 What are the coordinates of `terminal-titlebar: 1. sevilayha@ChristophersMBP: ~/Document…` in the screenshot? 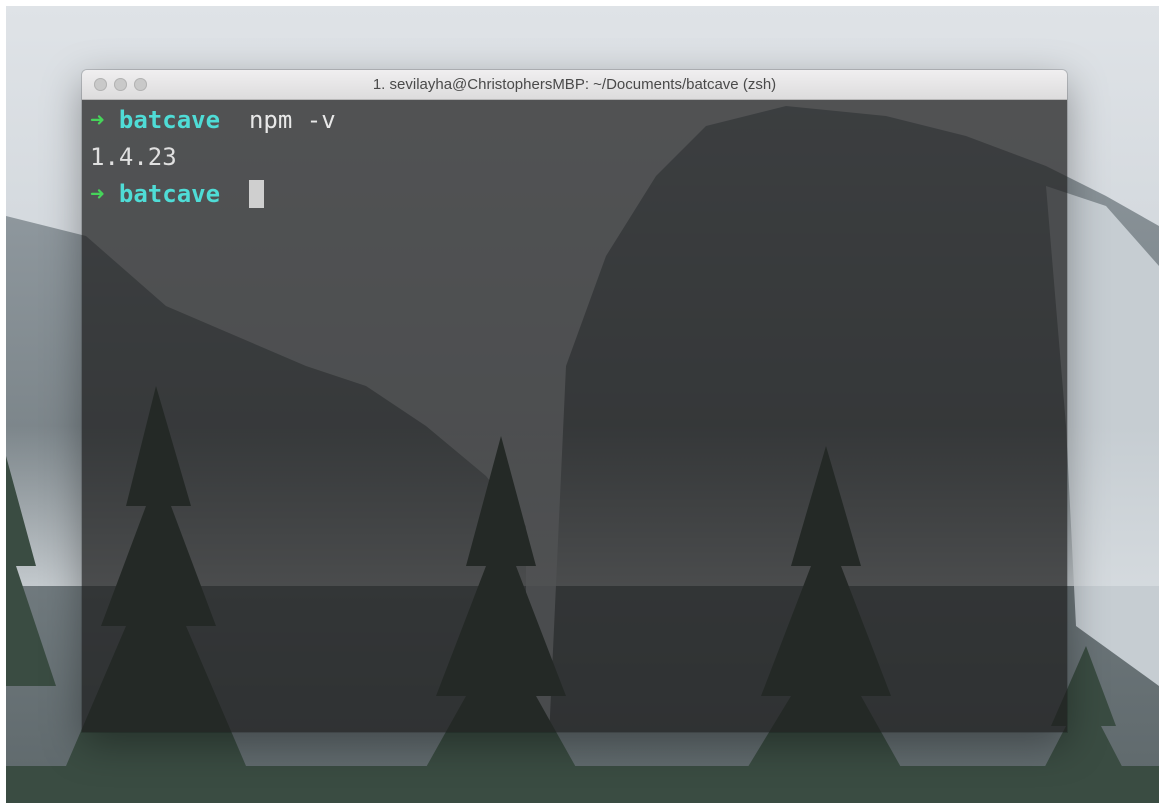 It's located at (574, 85).